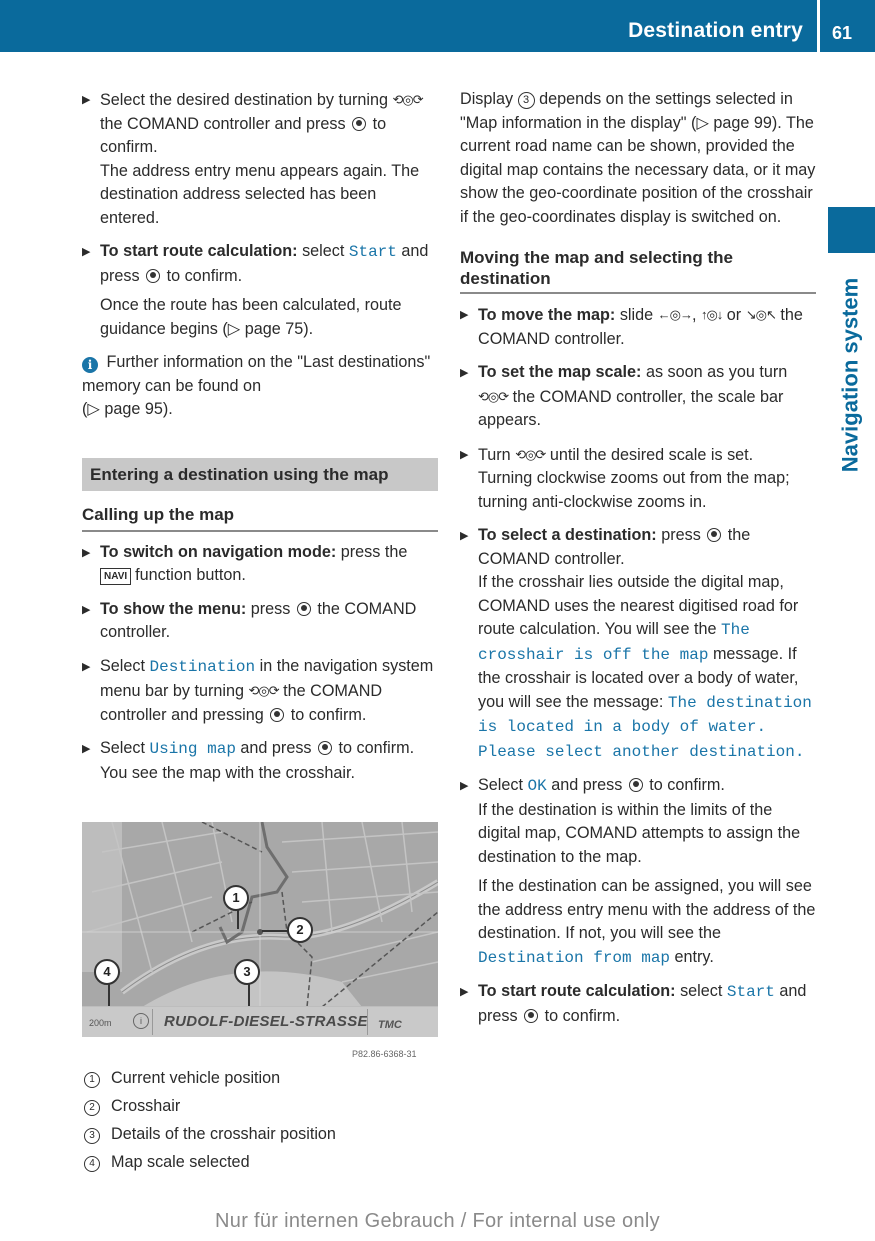 This screenshot has height=1241, width=875. I want to click on street-name: RUDOLF-DIESEL-STRASSE, so click(266, 1021).